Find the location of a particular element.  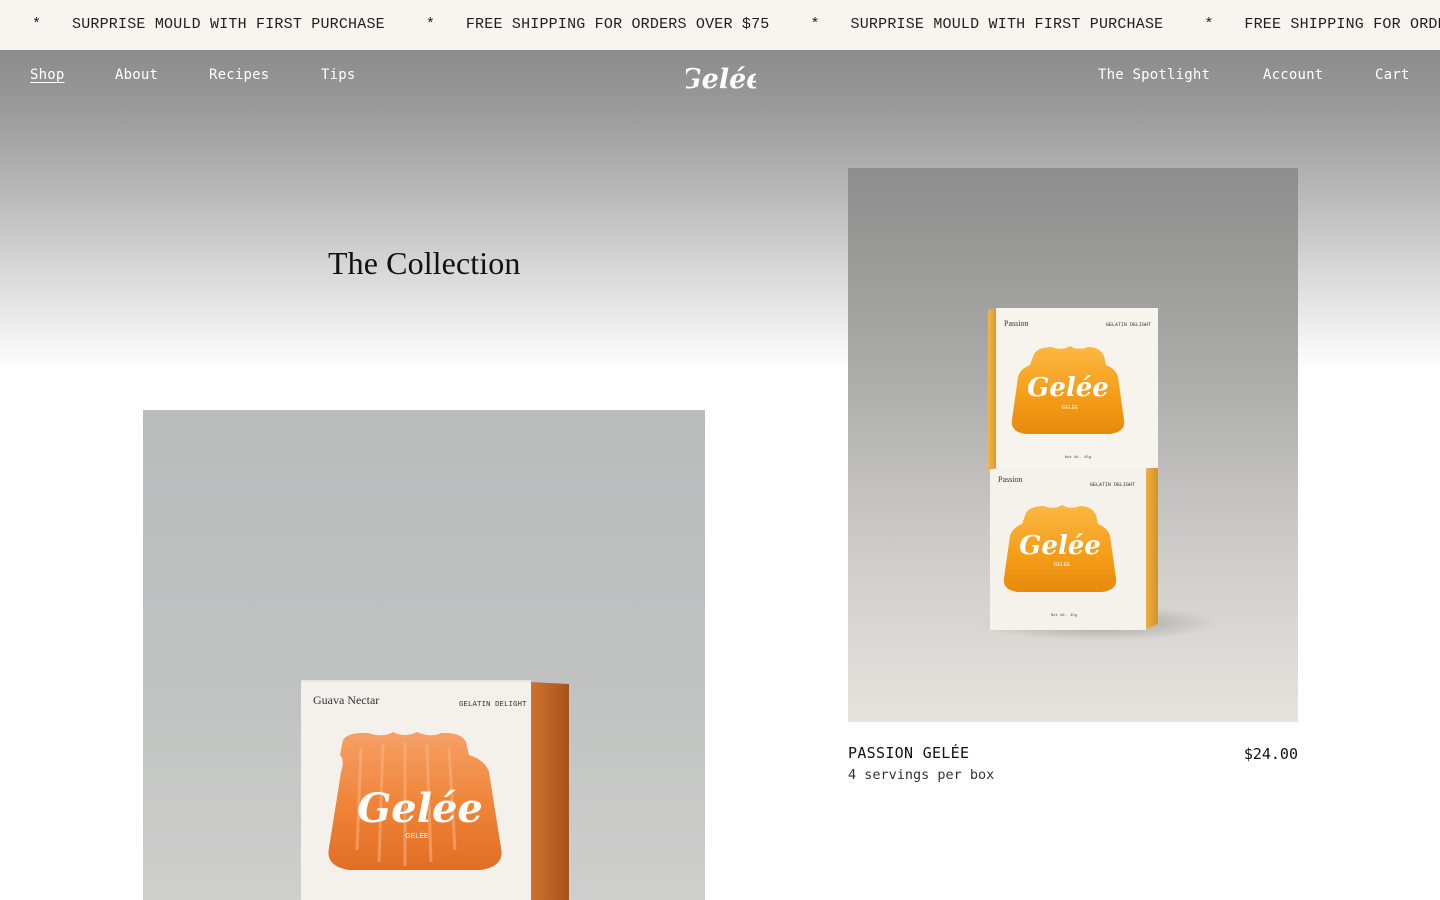

brand-logo: Gelée is located at coordinates (721, 78).